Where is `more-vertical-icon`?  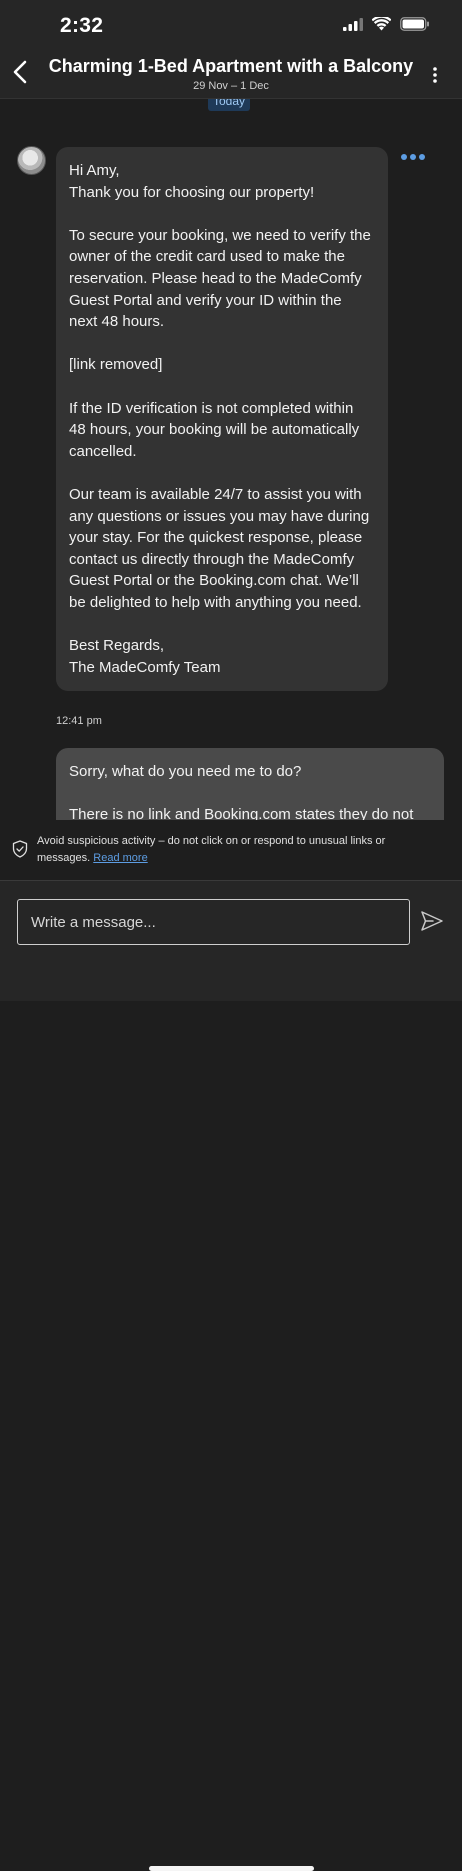
more-vertical-icon is located at coordinates (435, 76).